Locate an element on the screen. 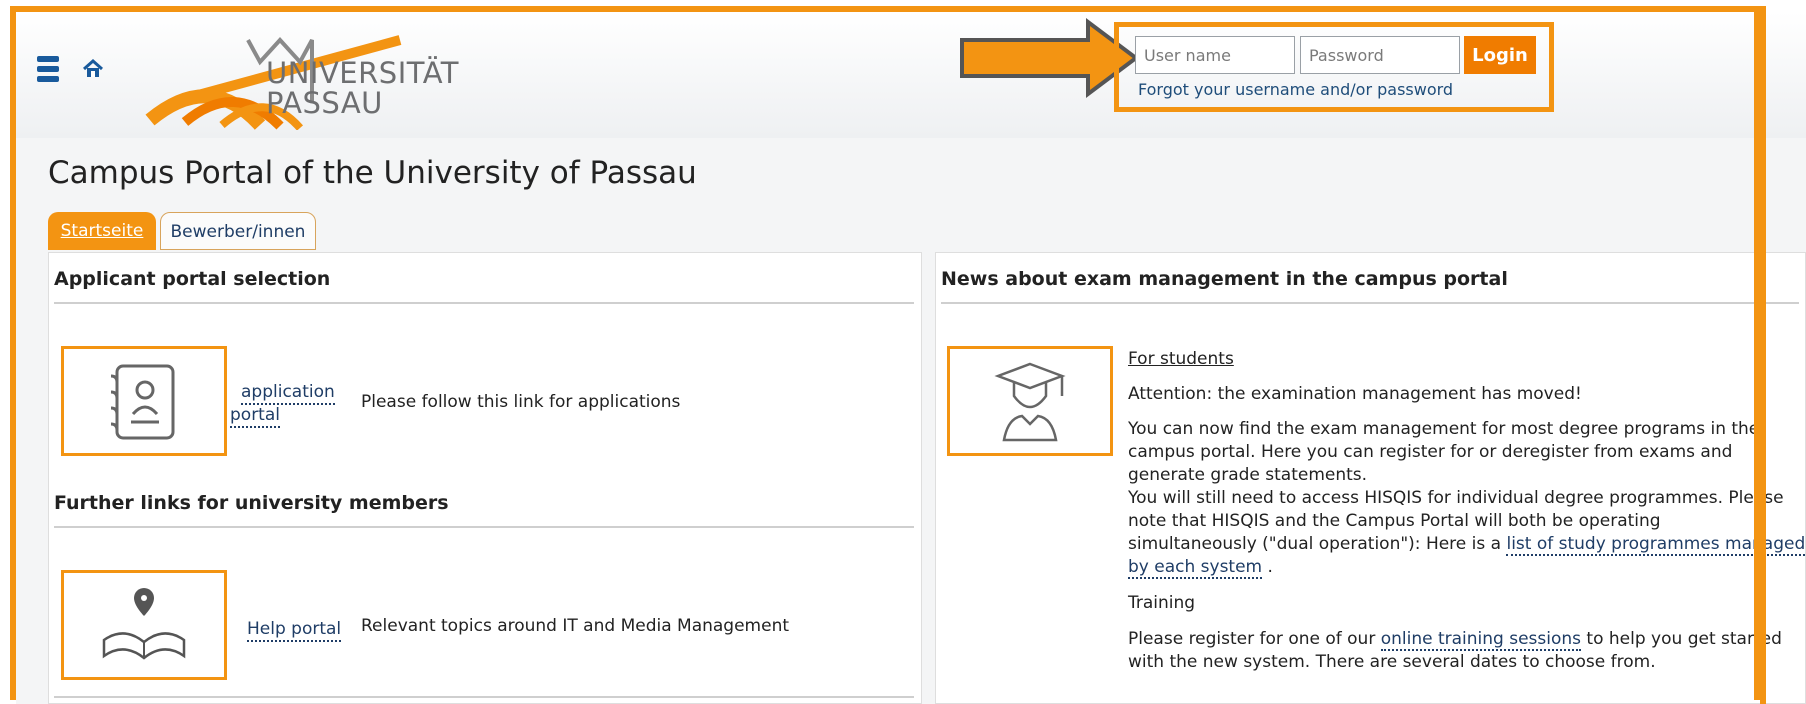  highlight-frame-right is located at coordinates (1763, 355).